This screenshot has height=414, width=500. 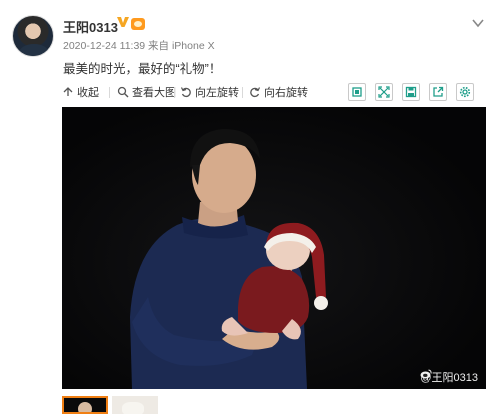 What do you see at coordinates (90, 26) in the screenshot?
I see `author-name: 王阳0313` at bounding box center [90, 26].